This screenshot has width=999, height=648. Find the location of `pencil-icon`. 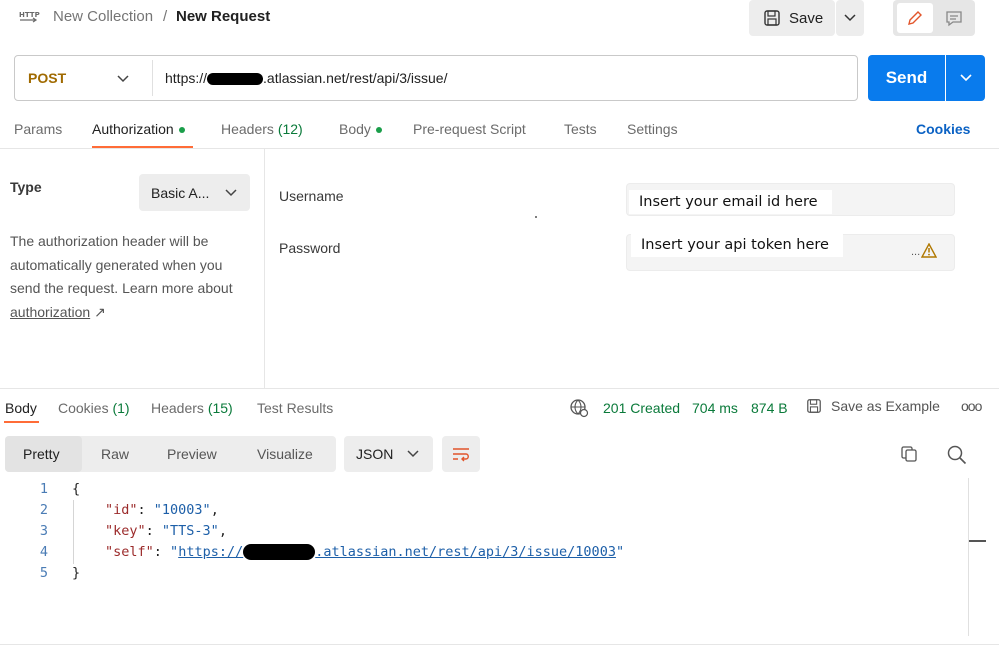

pencil-icon is located at coordinates (915, 18).